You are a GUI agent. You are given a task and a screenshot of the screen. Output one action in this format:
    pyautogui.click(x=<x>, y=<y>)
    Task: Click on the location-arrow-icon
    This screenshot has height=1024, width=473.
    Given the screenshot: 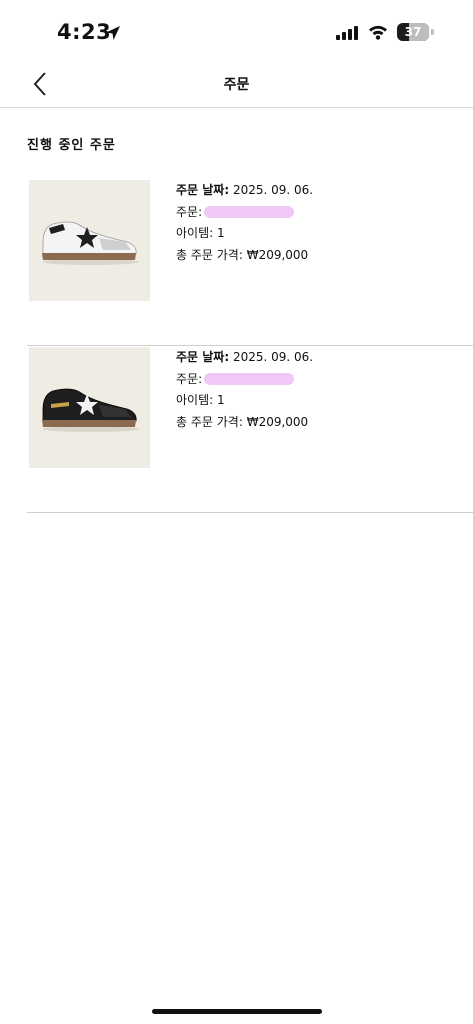 What is the action you would take?
    pyautogui.click(x=113, y=33)
    